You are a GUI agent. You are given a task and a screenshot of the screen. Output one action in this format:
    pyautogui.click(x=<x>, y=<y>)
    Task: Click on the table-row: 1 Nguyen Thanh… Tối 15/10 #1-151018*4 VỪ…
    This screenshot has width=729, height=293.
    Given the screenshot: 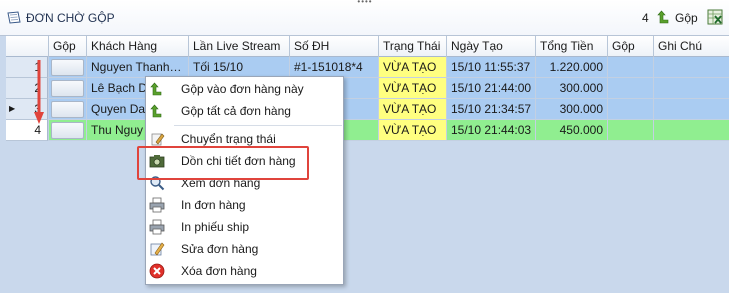 What is the action you would take?
    pyautogui.click(x=367, y=67)
    